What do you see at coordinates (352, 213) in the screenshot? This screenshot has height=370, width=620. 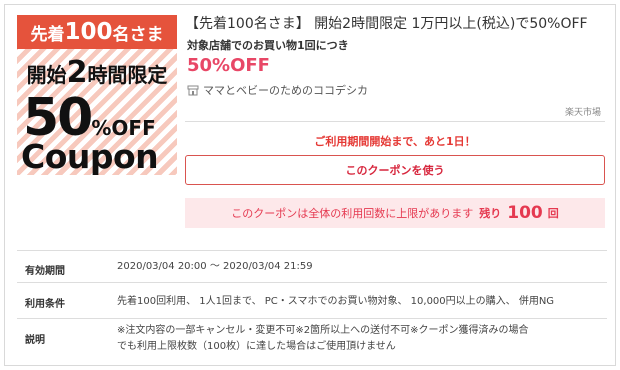 I see `usage-limit-text: このクーポンは全体の利用回数に上限があります` at bounding box center [352, 213].